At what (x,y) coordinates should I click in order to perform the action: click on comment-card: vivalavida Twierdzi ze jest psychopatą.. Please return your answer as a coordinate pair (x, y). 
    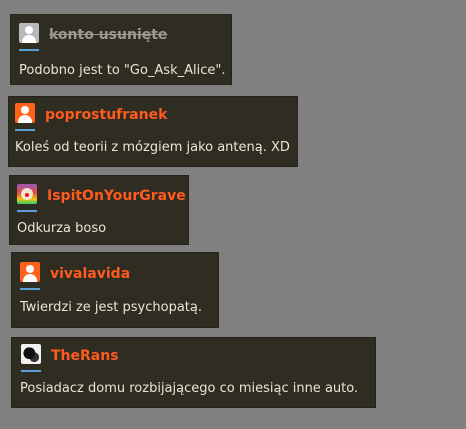
    Looking at the image, I should click on (115, 290).